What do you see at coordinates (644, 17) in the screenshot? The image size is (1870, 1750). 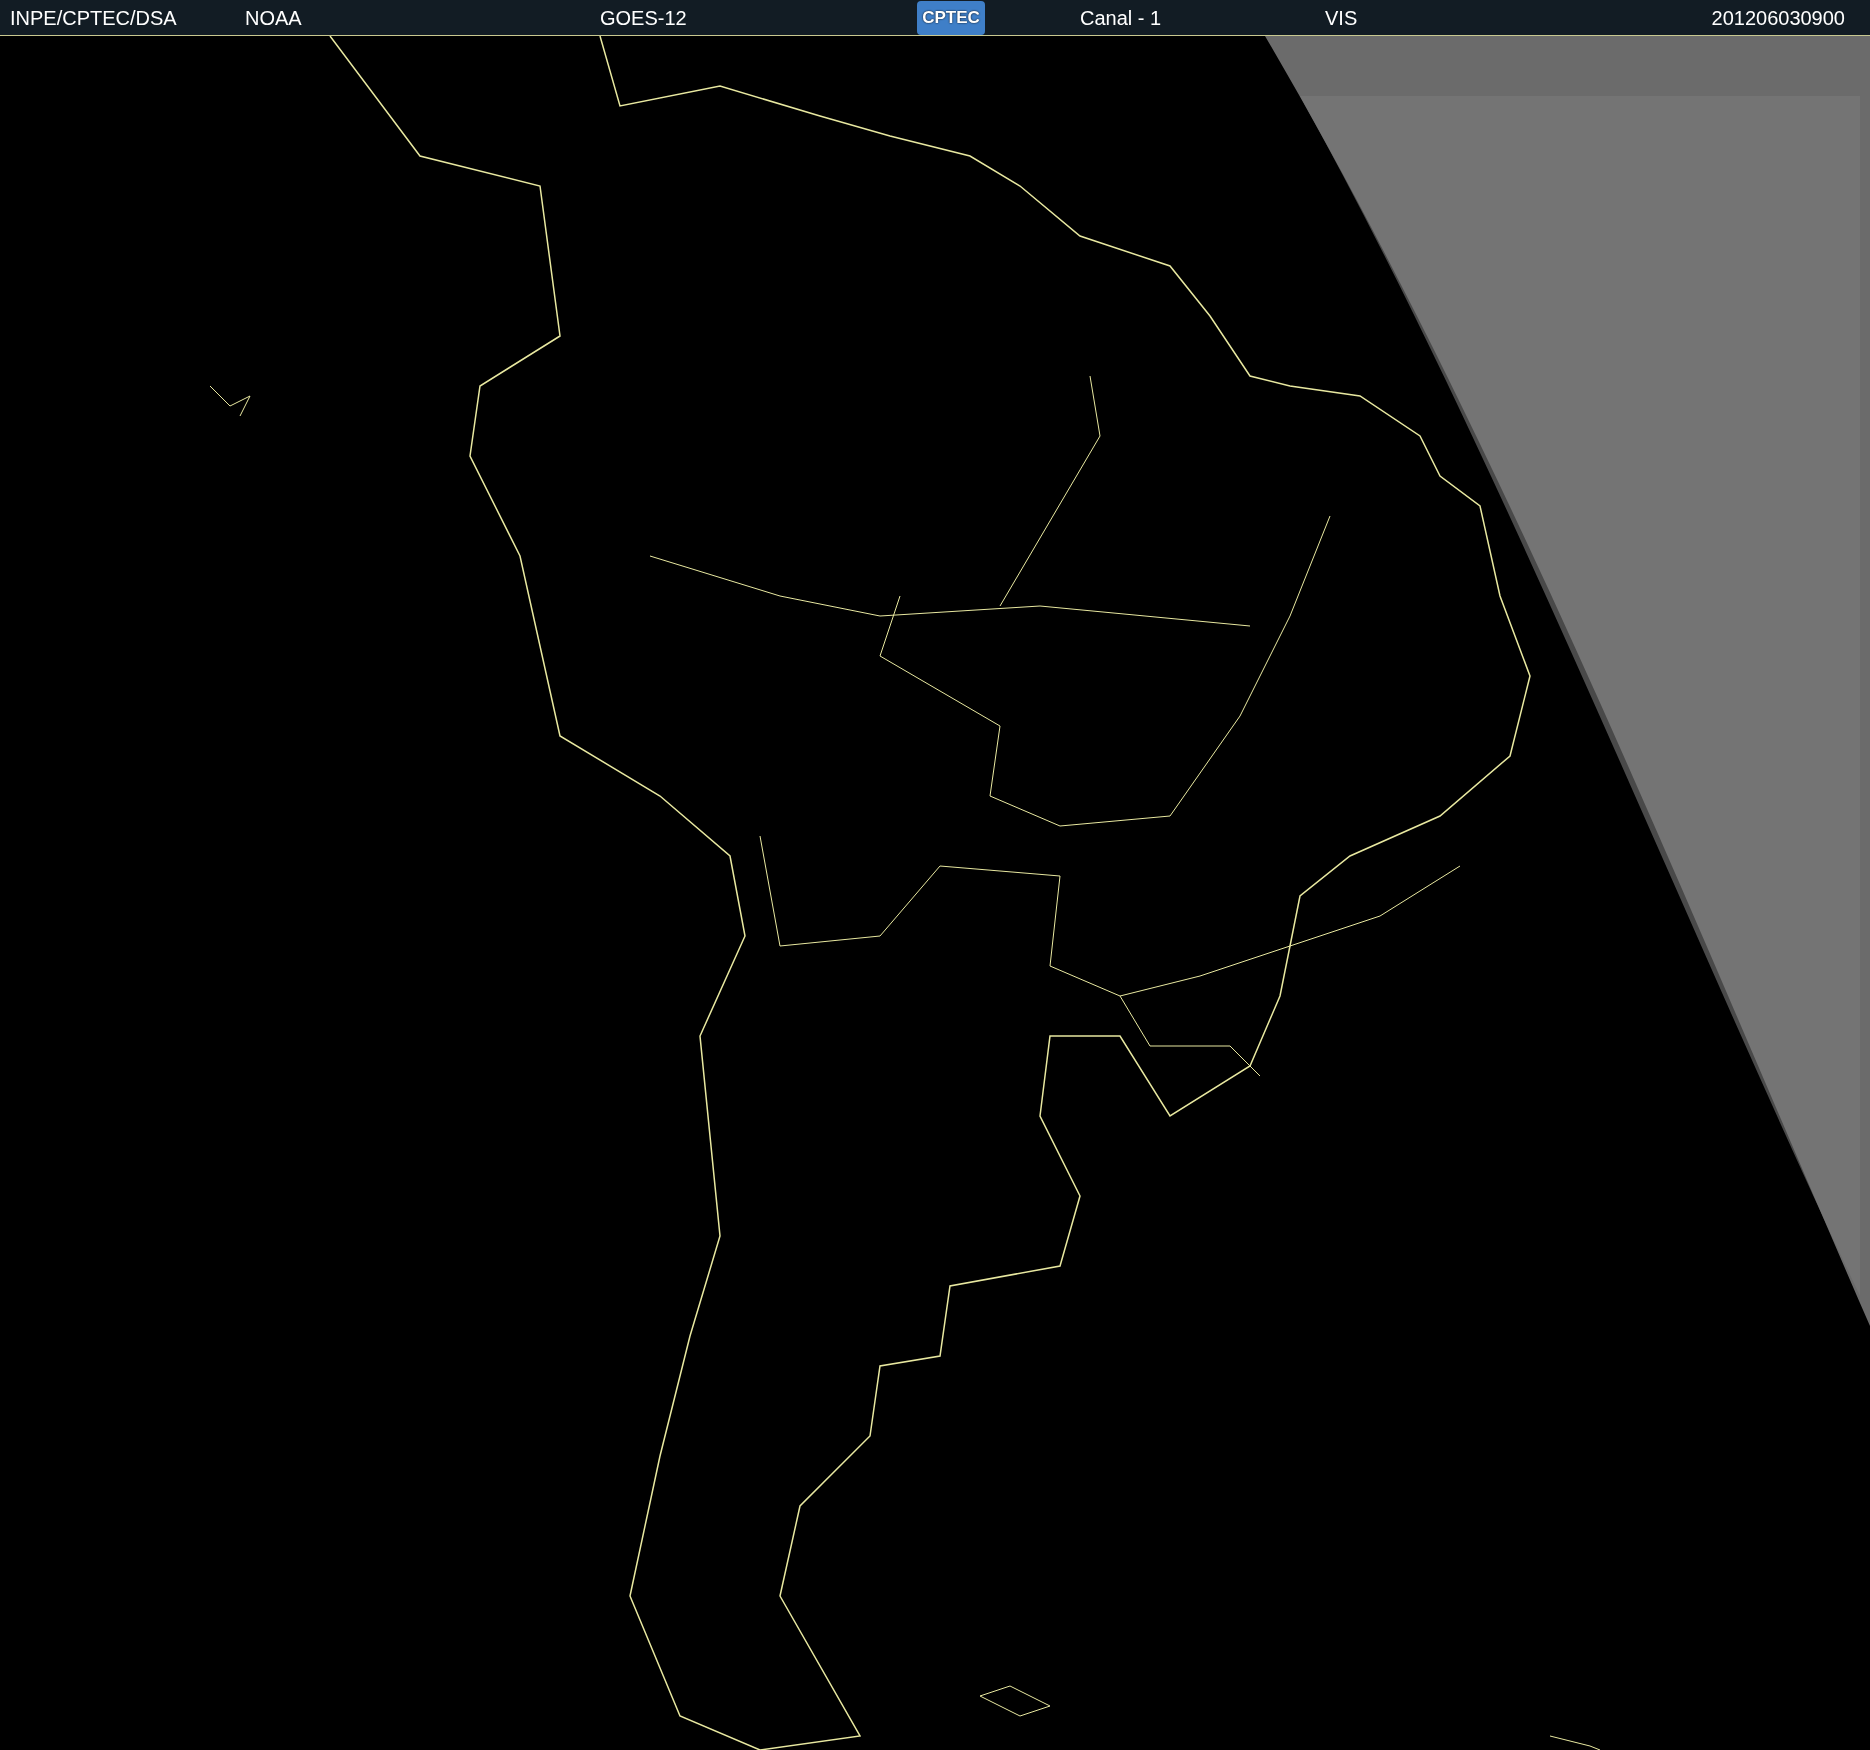 I see `satellite-label: GOES-12` at bounding box center [644, 17].